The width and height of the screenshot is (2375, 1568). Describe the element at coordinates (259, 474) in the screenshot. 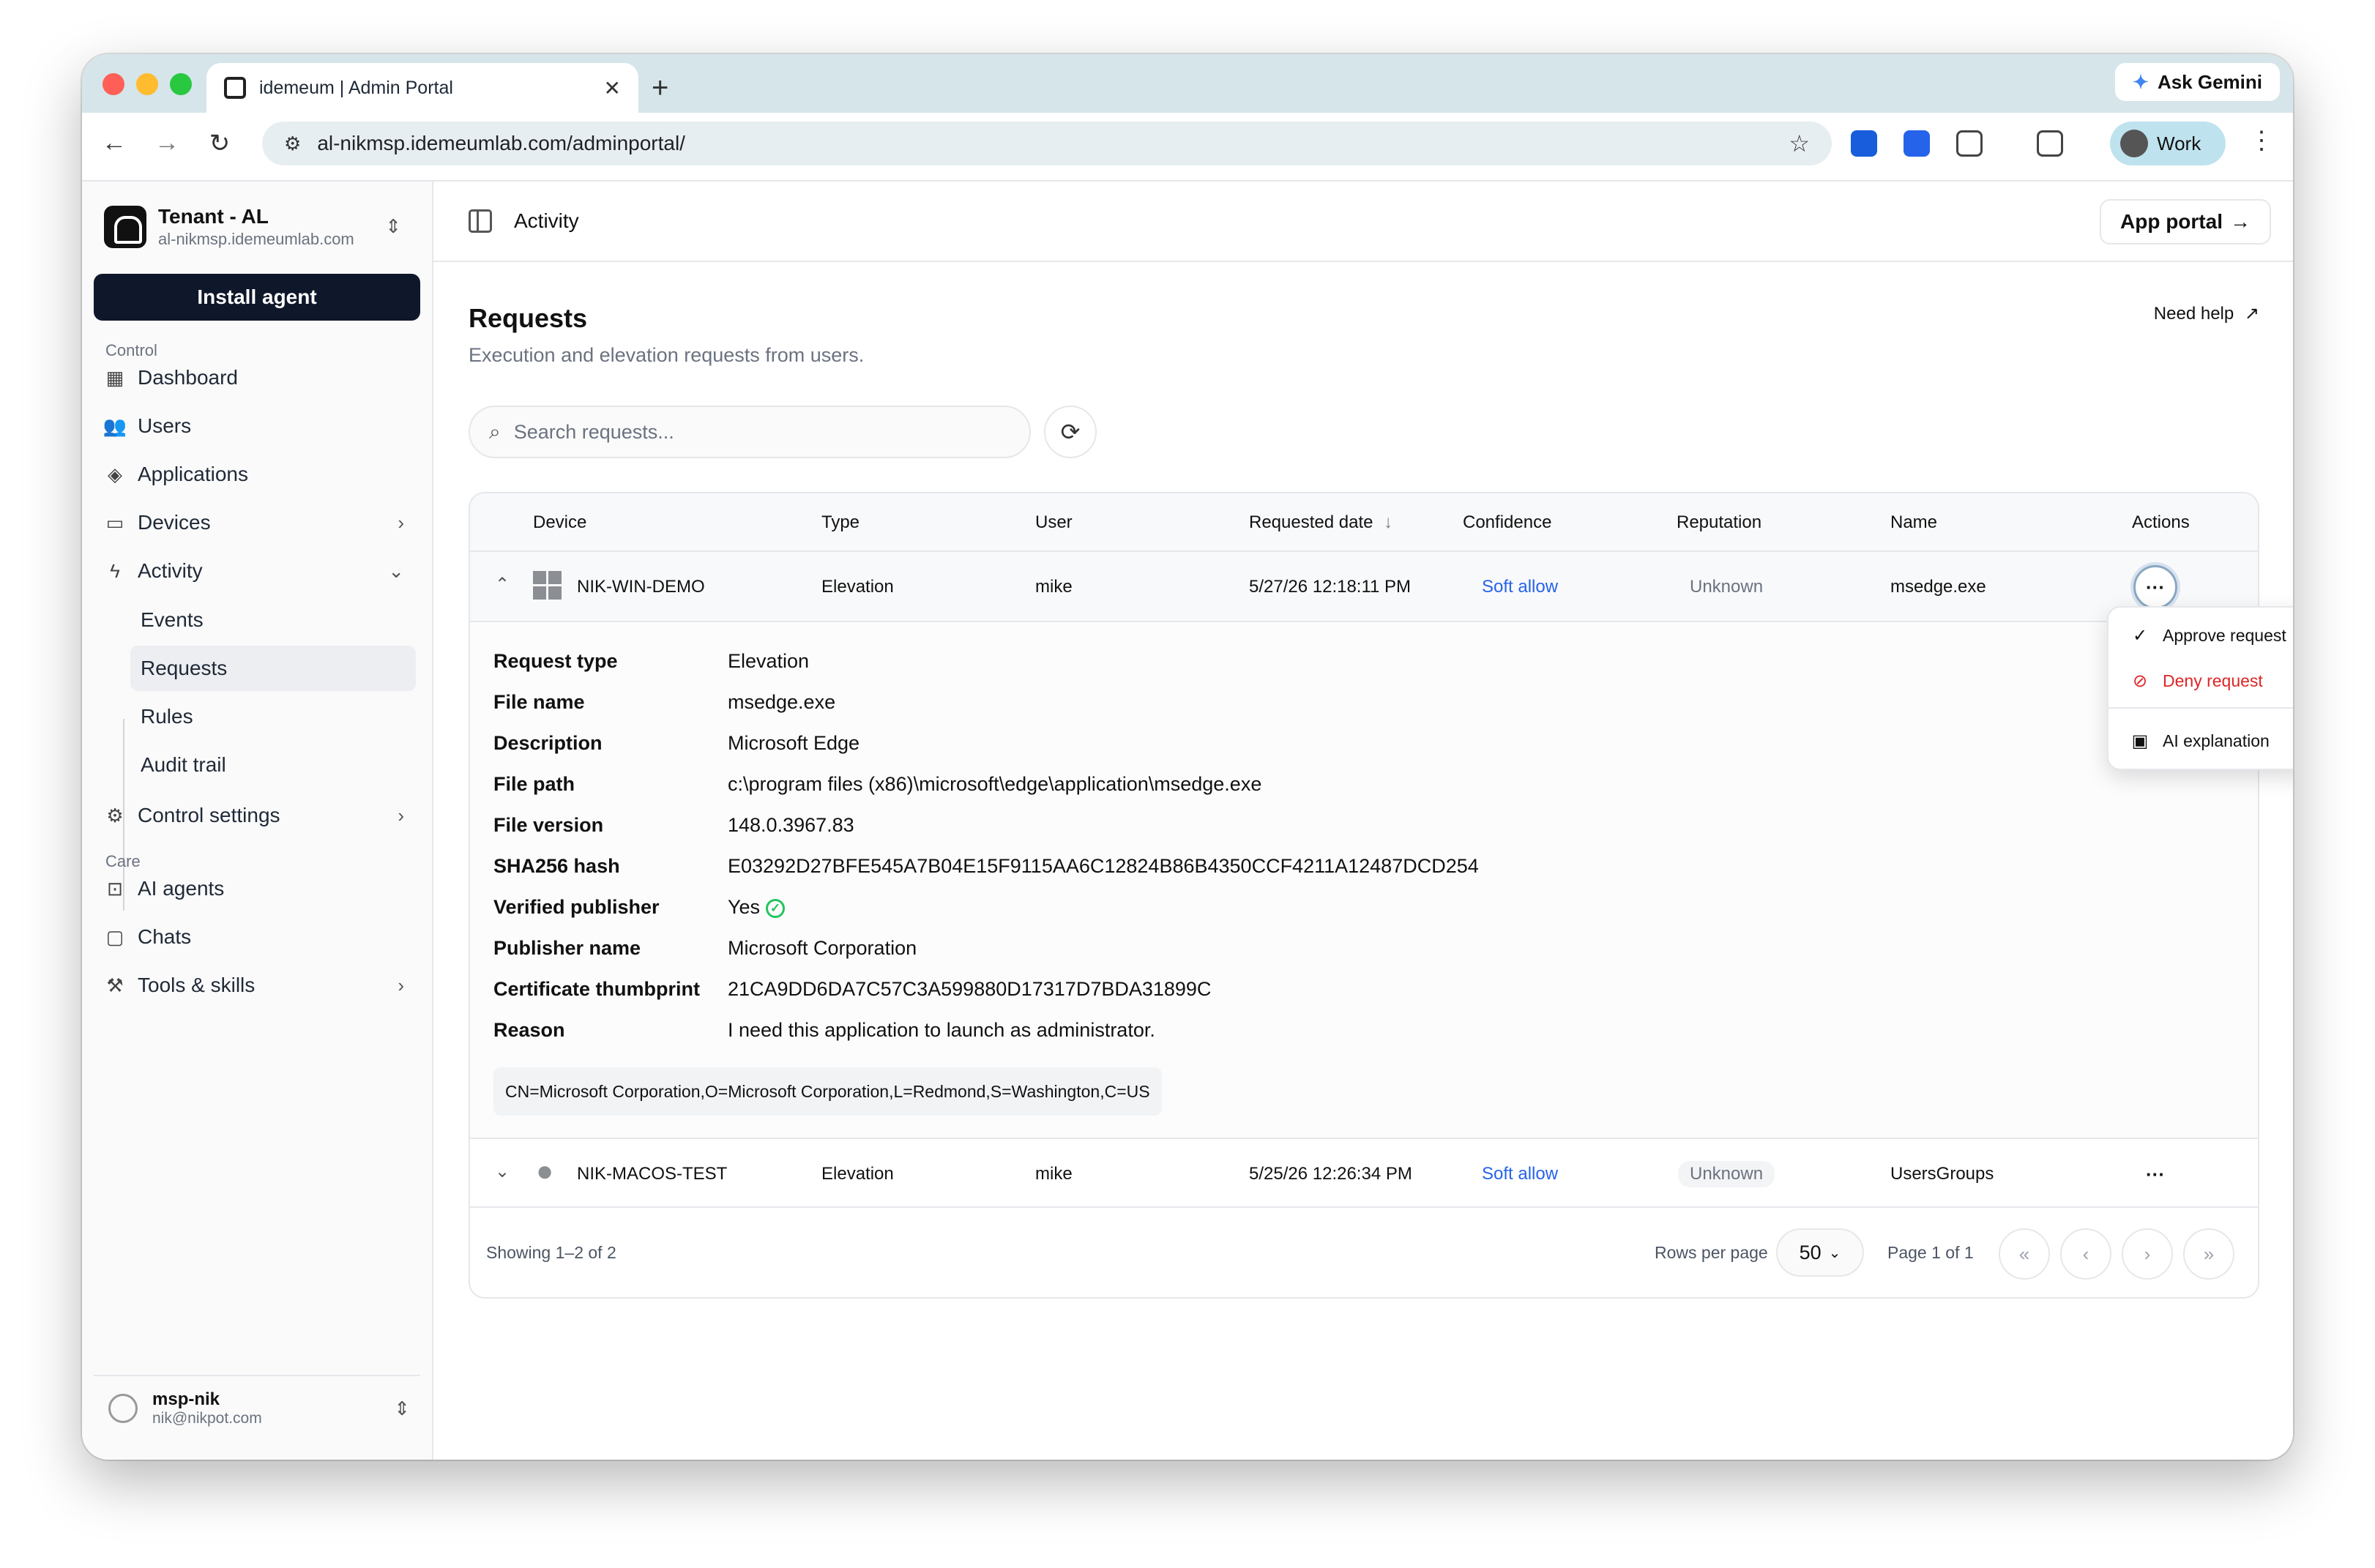

I see `sidebar-item-applications: ◈ Applications` at that location.